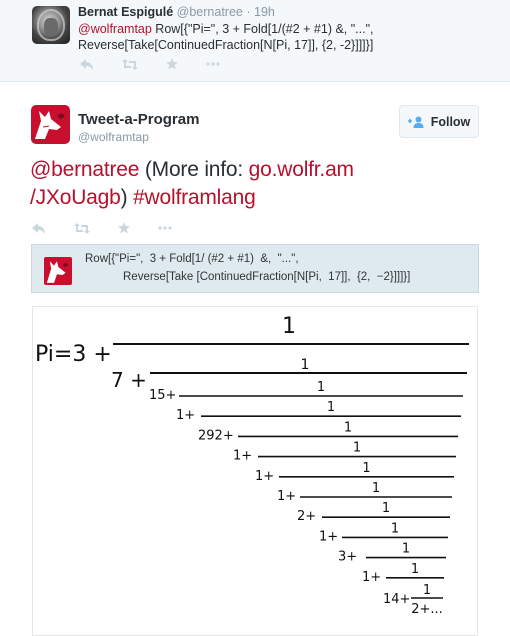 This screenshot has width=510, height=636. I want to click on cf-term: 15+, so click(162, 395).